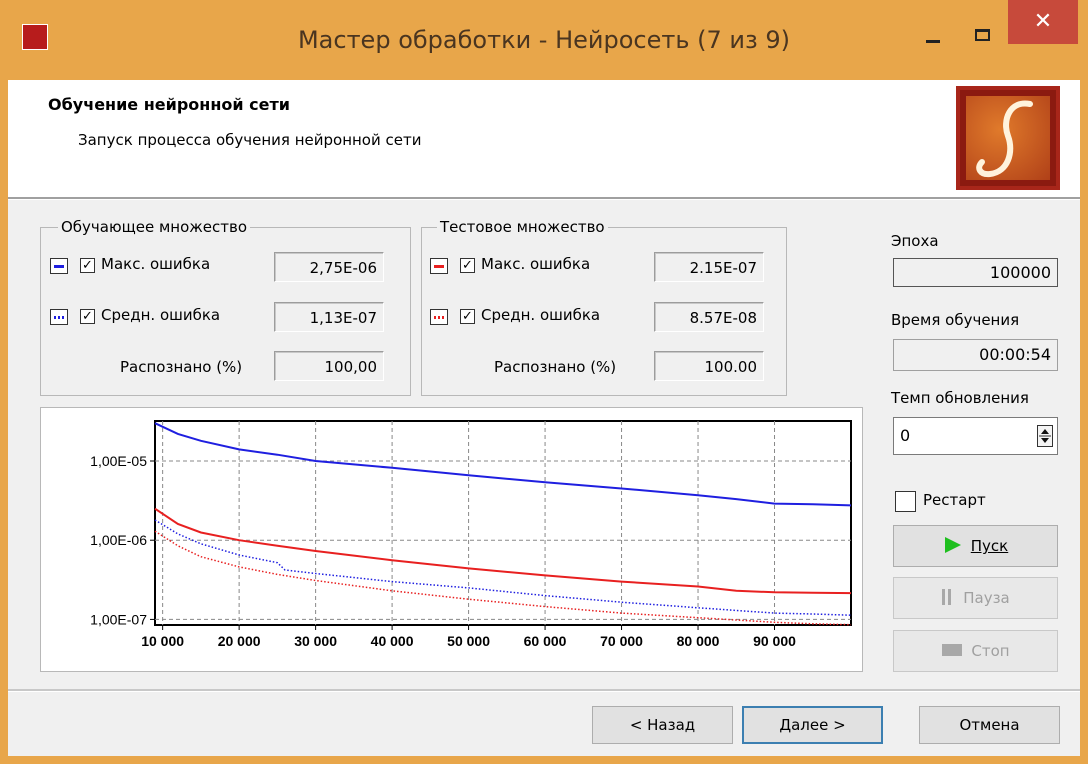 This screenshot has height=764, width=1088. Describe the element at coordinates (947, 597) in the screenshot. I see `pause-icon` at that location.